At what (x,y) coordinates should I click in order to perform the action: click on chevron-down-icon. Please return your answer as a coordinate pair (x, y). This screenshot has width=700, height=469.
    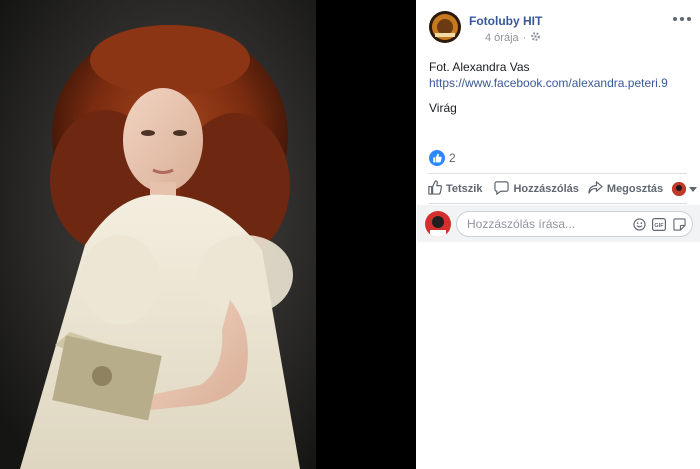
    Looking at the image, I should click on (693, 189).